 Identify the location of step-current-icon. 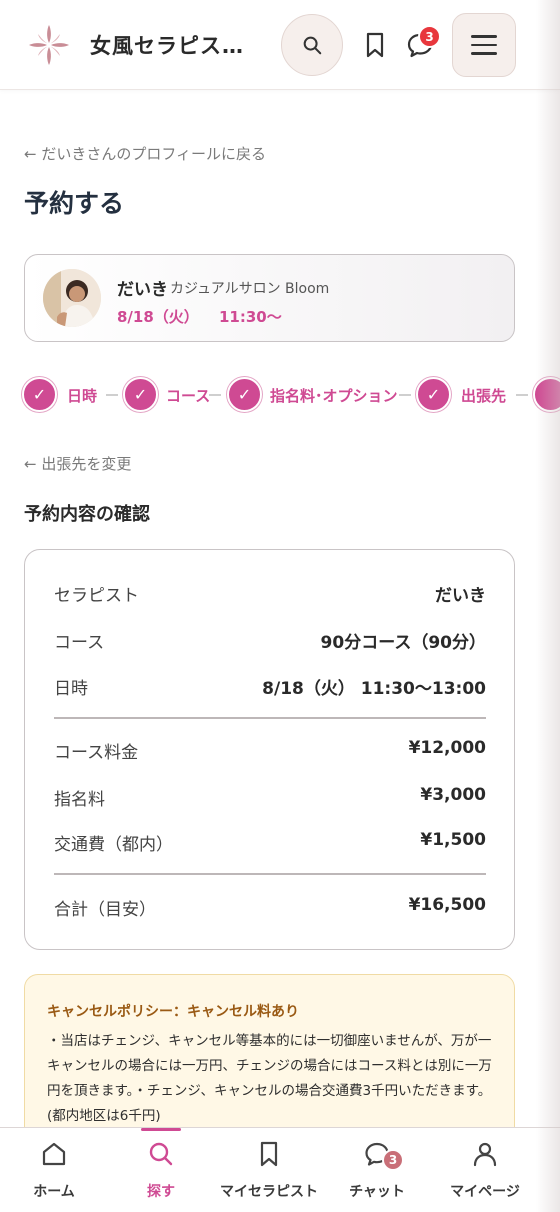
(546, 394).